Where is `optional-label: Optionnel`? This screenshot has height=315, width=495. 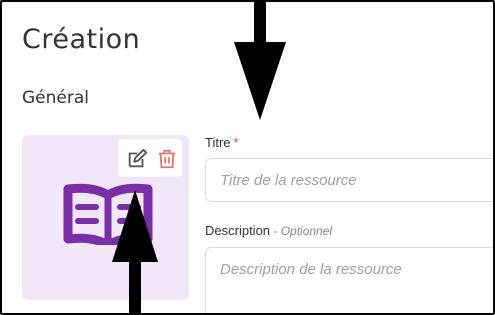
optional-label: Optionnel is located at coordinates (306, 231).